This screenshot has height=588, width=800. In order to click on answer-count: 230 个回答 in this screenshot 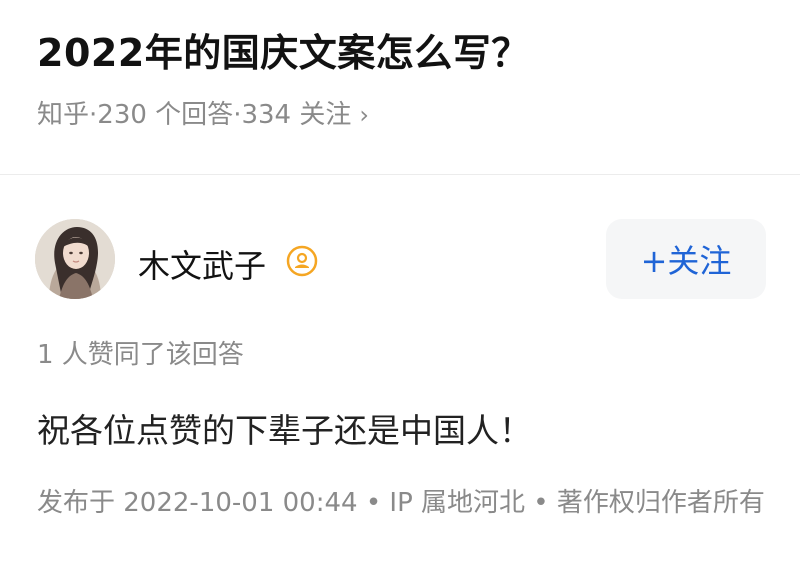, I will do `click(165, 115)`.